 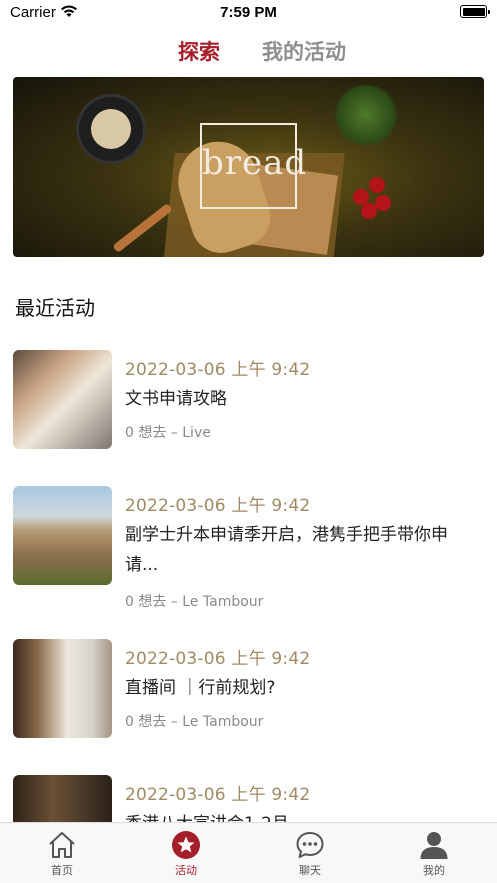 I want to click on status-bar: Carrier 7:59 PM, so click(x=248, y=13).